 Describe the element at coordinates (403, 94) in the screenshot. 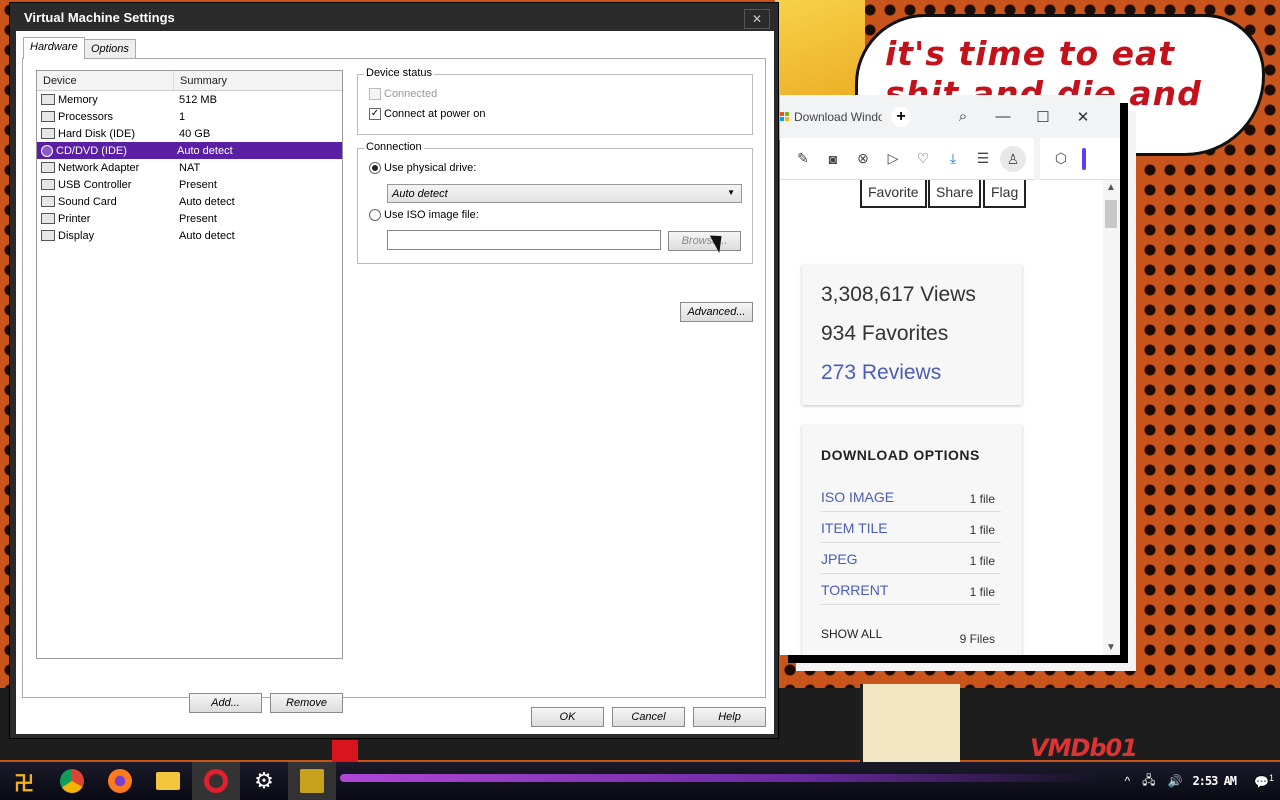

I see `connected-checkbox: Connected` at that location.